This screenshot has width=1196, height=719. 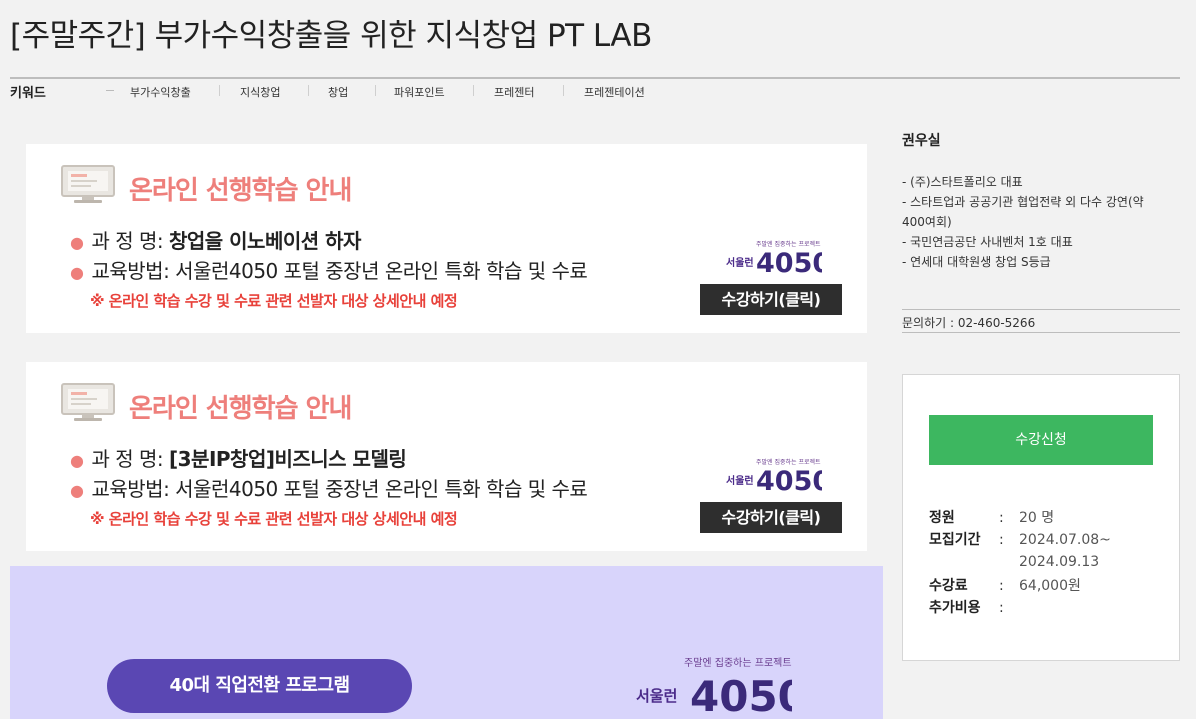 I want to click on title-divider, so click(x=595, y=78).